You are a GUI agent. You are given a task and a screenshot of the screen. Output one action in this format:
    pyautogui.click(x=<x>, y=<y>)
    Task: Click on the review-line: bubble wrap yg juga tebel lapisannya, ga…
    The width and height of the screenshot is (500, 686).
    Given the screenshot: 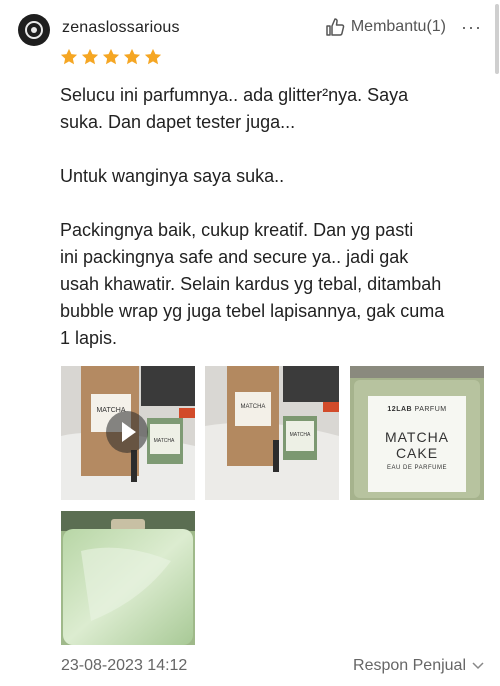 What is the action you would take?
    pyautogui.click(x=252, y=311)
    